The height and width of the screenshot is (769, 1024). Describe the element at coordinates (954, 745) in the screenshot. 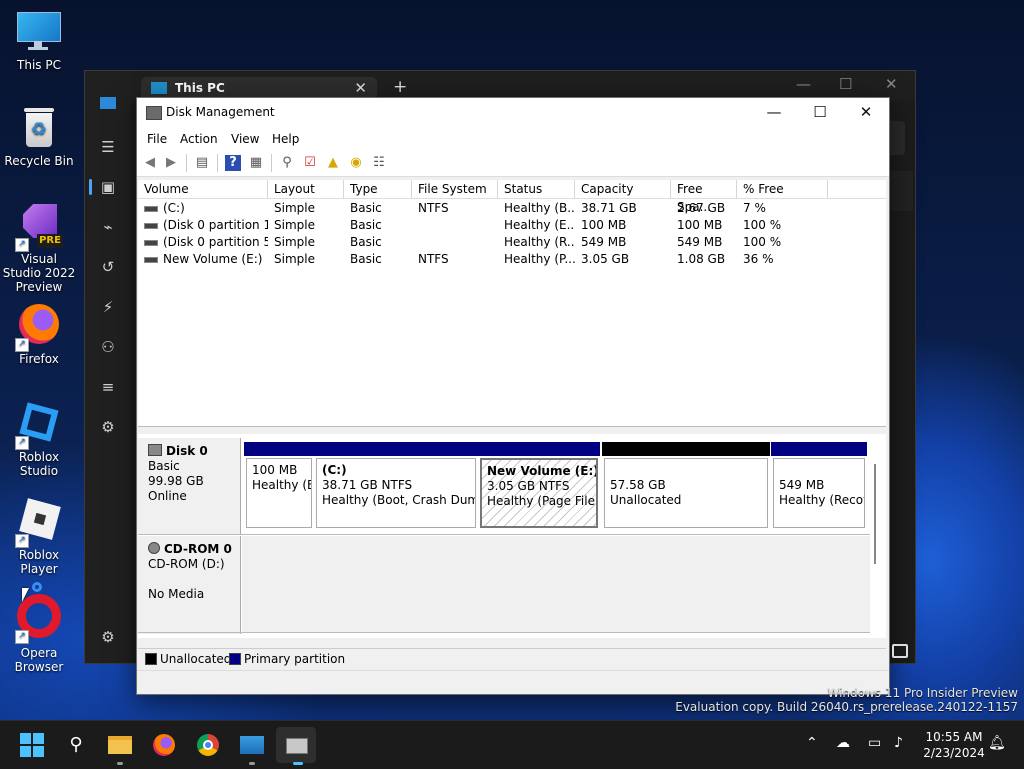

I see `system-clock: 10:55 AM 2/23/2024` at that location.